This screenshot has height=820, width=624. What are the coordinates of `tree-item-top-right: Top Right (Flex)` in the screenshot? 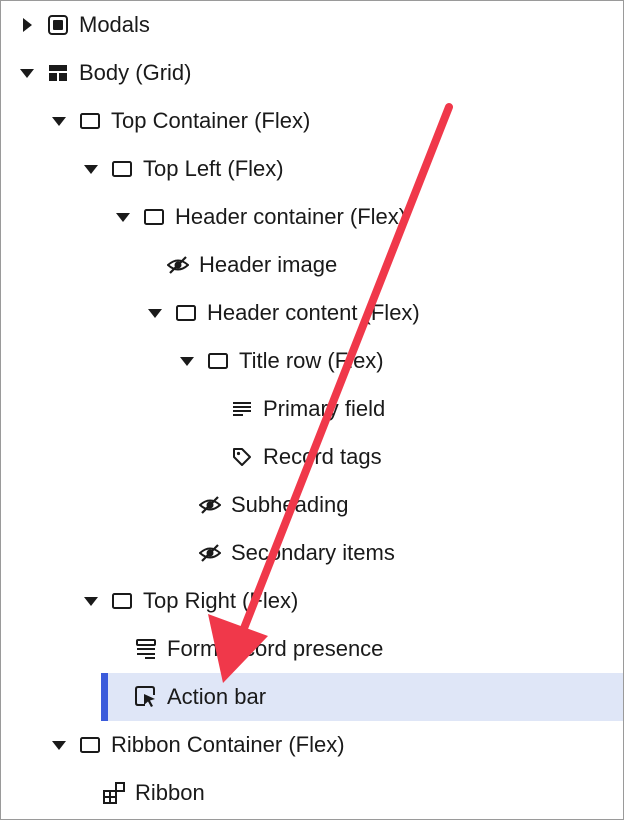 It's located at (312, 601).